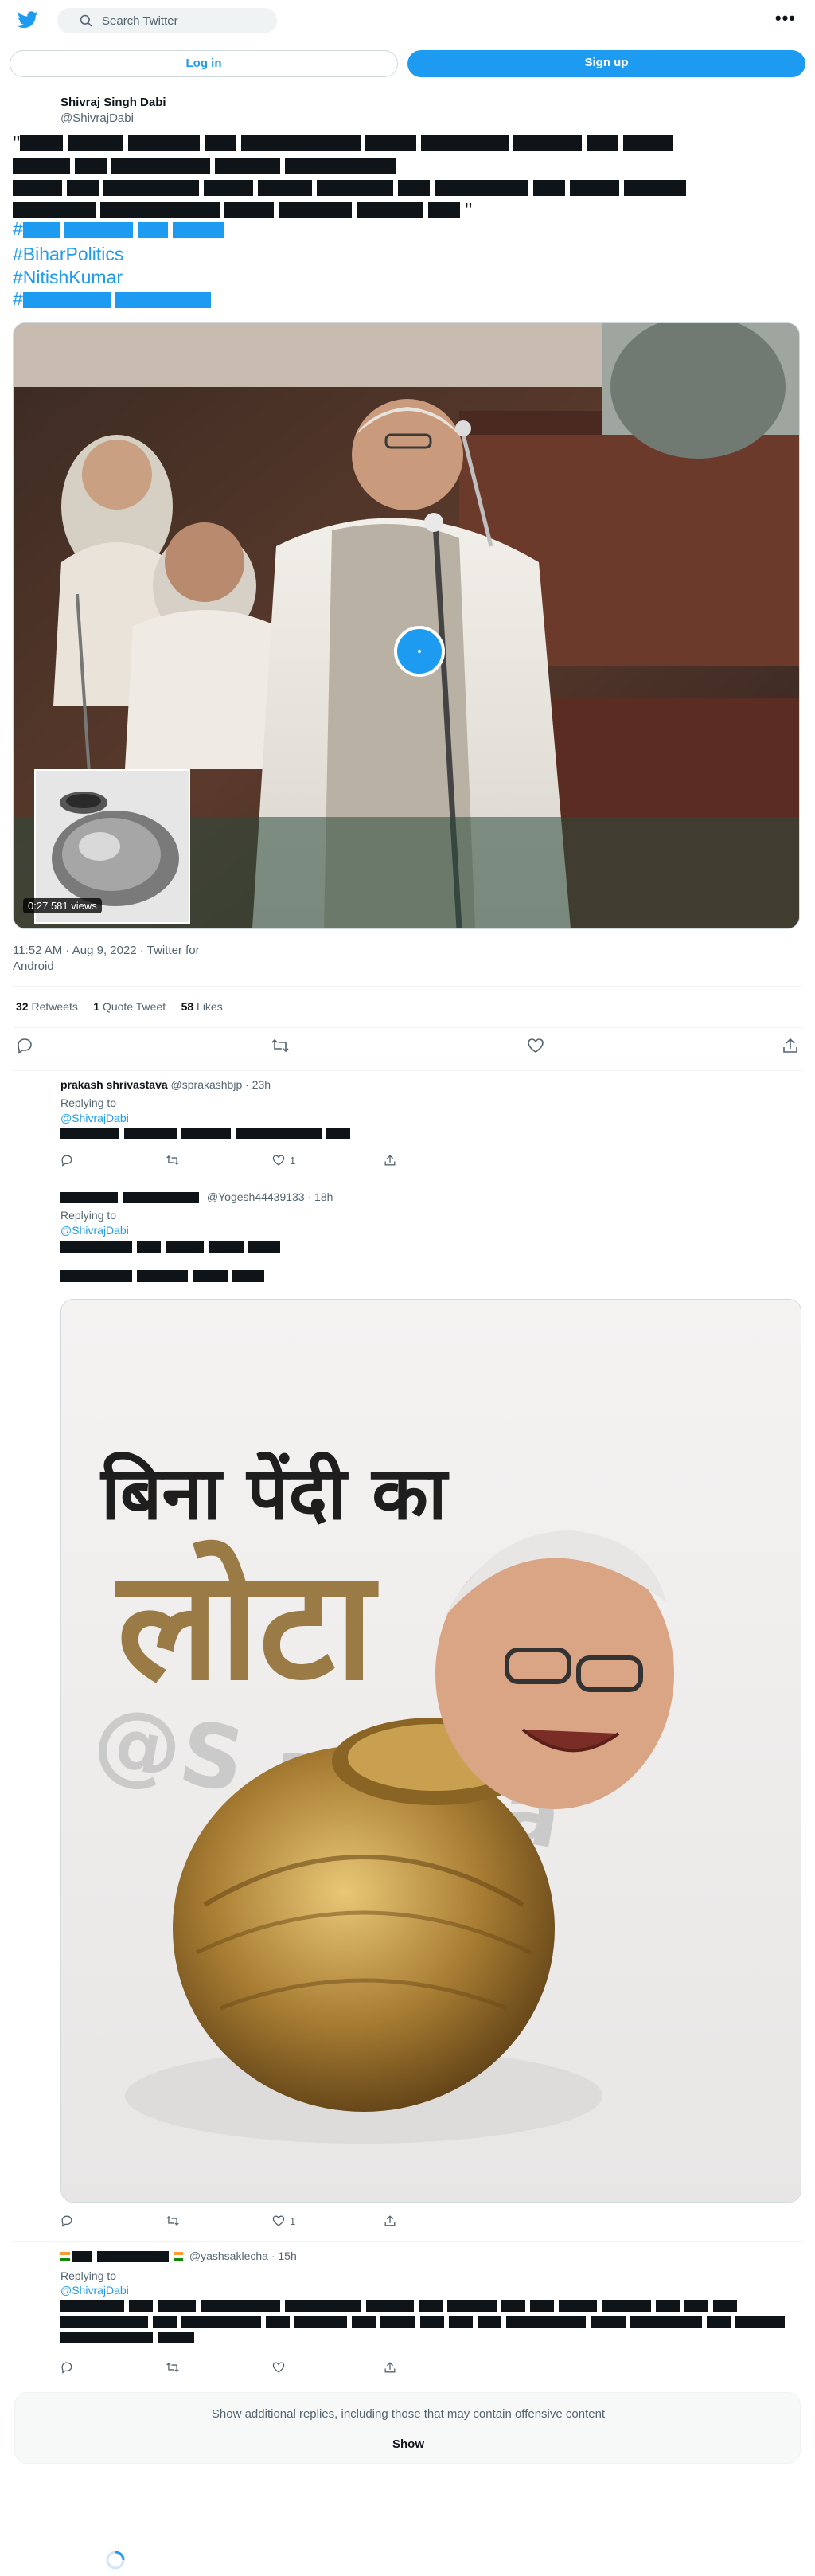 This screenshot has width=815, height=2576. Describe the element at coordinates (28, 20) in the screenshot. I see `twitter-logo-icon` at that location.